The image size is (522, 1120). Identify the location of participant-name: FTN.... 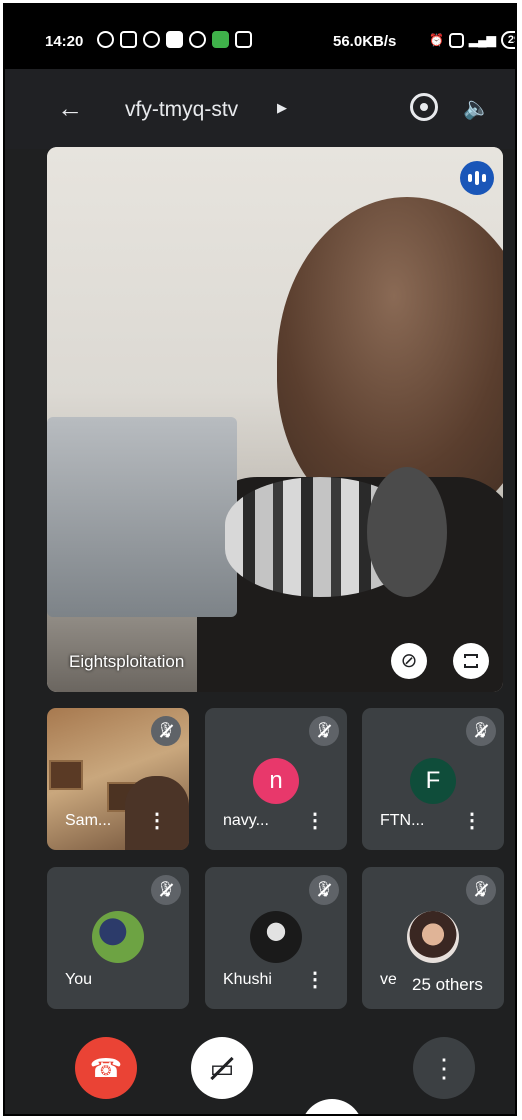
(402, 820).